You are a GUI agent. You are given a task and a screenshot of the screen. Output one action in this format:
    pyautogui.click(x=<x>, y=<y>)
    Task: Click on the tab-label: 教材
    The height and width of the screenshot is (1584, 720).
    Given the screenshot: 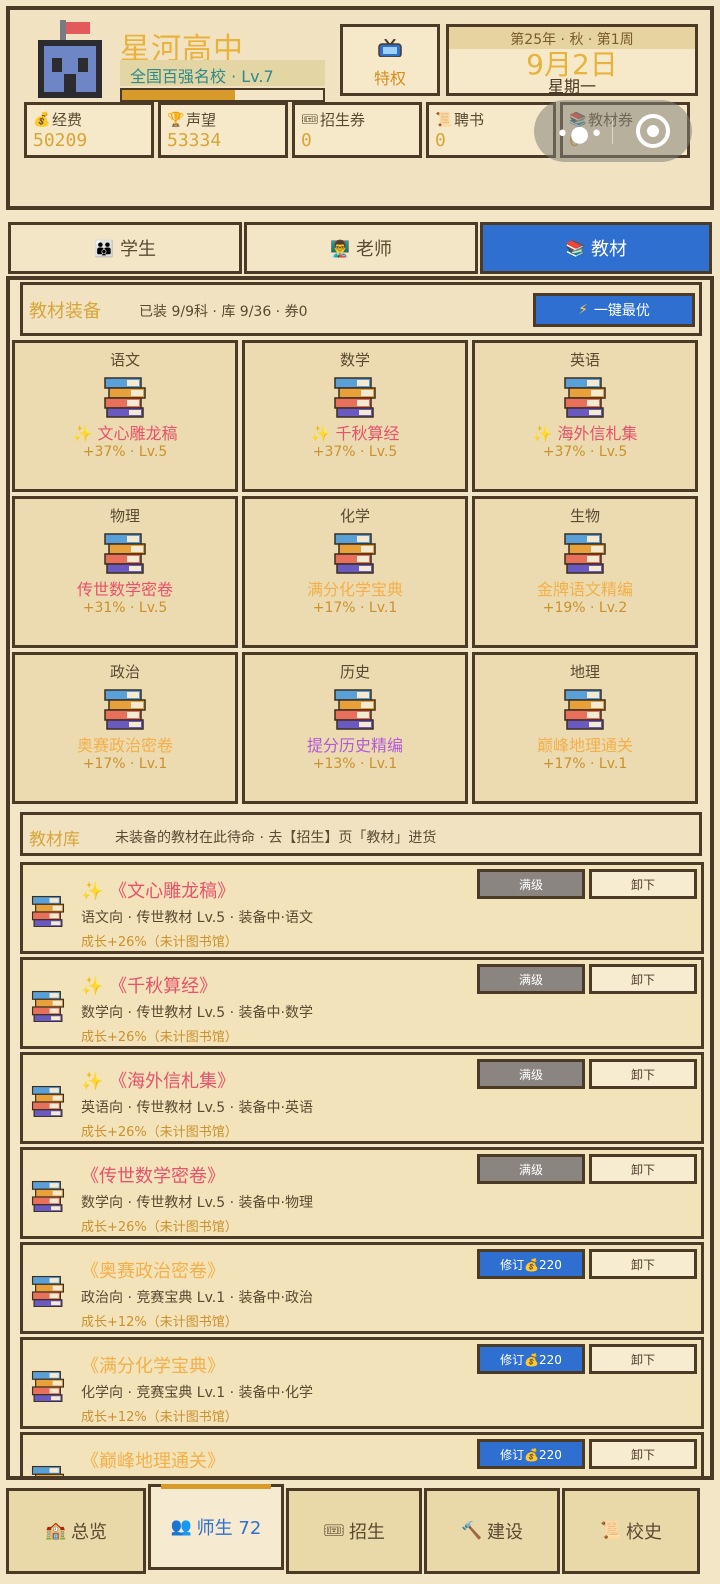 What is the action you would take?
    pyautogui.click(x=608, y=249)
    